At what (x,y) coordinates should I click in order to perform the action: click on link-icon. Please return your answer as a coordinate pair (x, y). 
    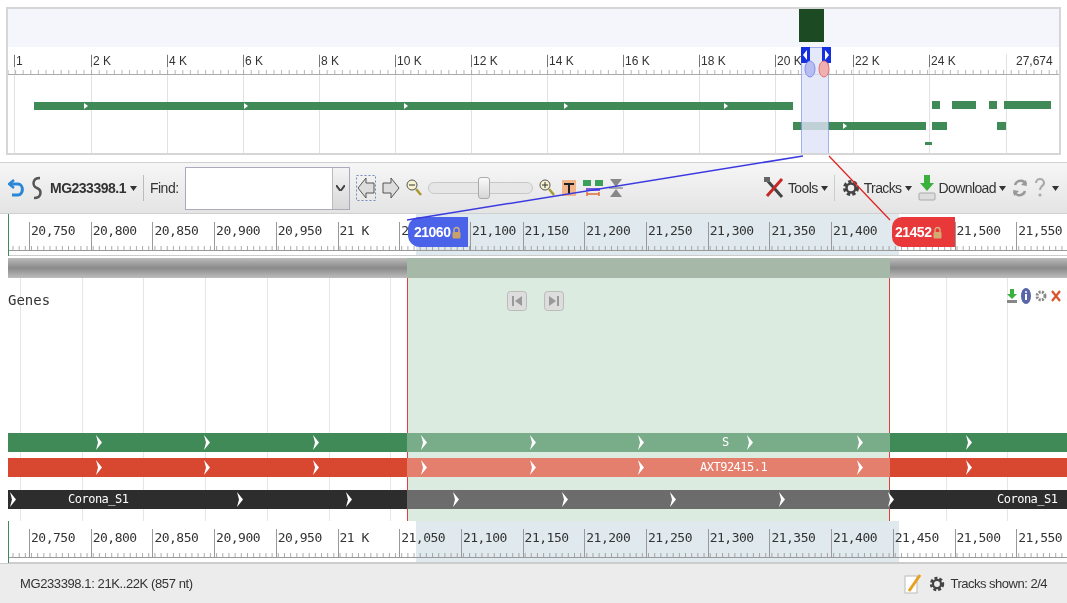
    Looking at the image, I should click on (37, 188).